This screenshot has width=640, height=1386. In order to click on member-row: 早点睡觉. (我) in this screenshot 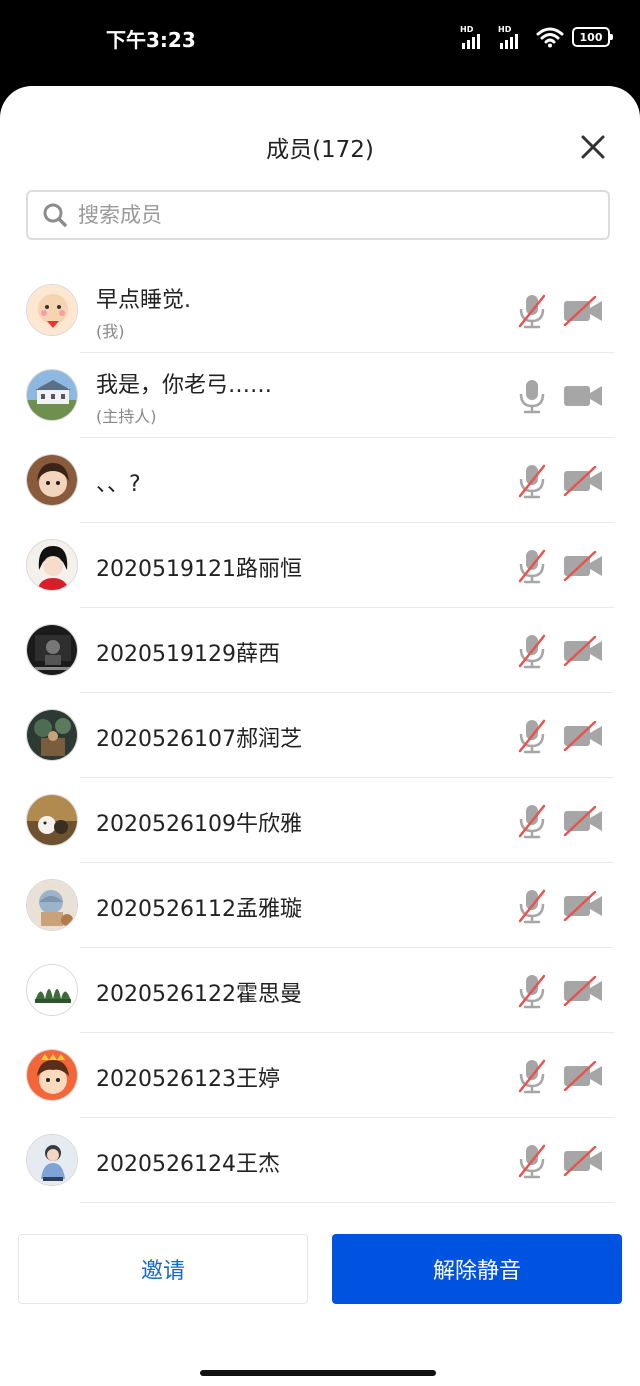, I will do `click(320, 310)`.